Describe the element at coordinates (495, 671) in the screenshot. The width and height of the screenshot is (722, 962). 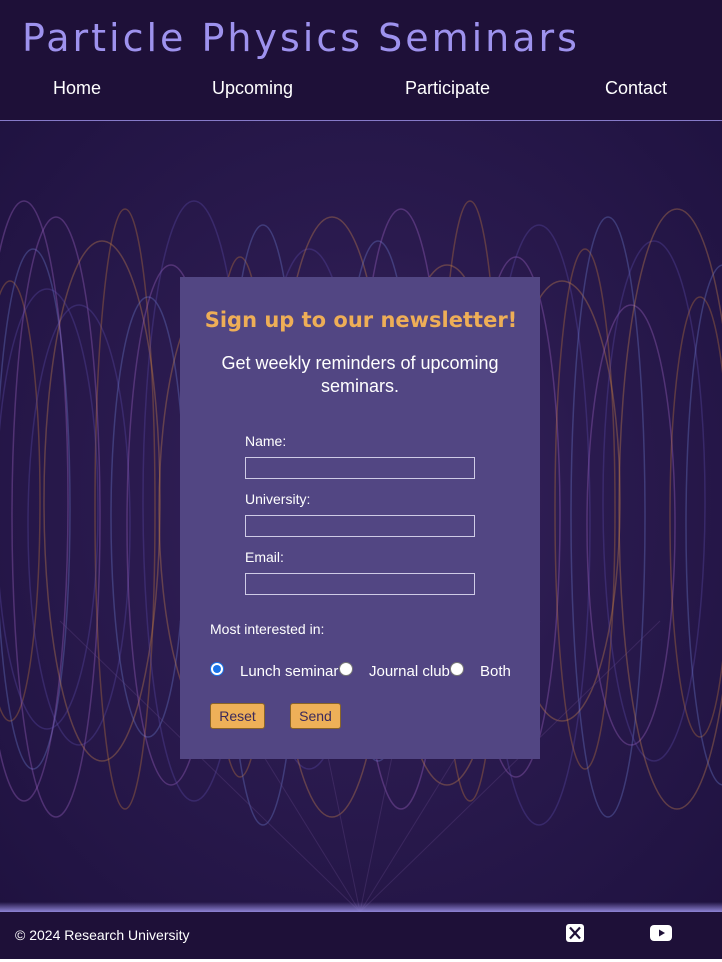
I see `both-label: Both` at that location.